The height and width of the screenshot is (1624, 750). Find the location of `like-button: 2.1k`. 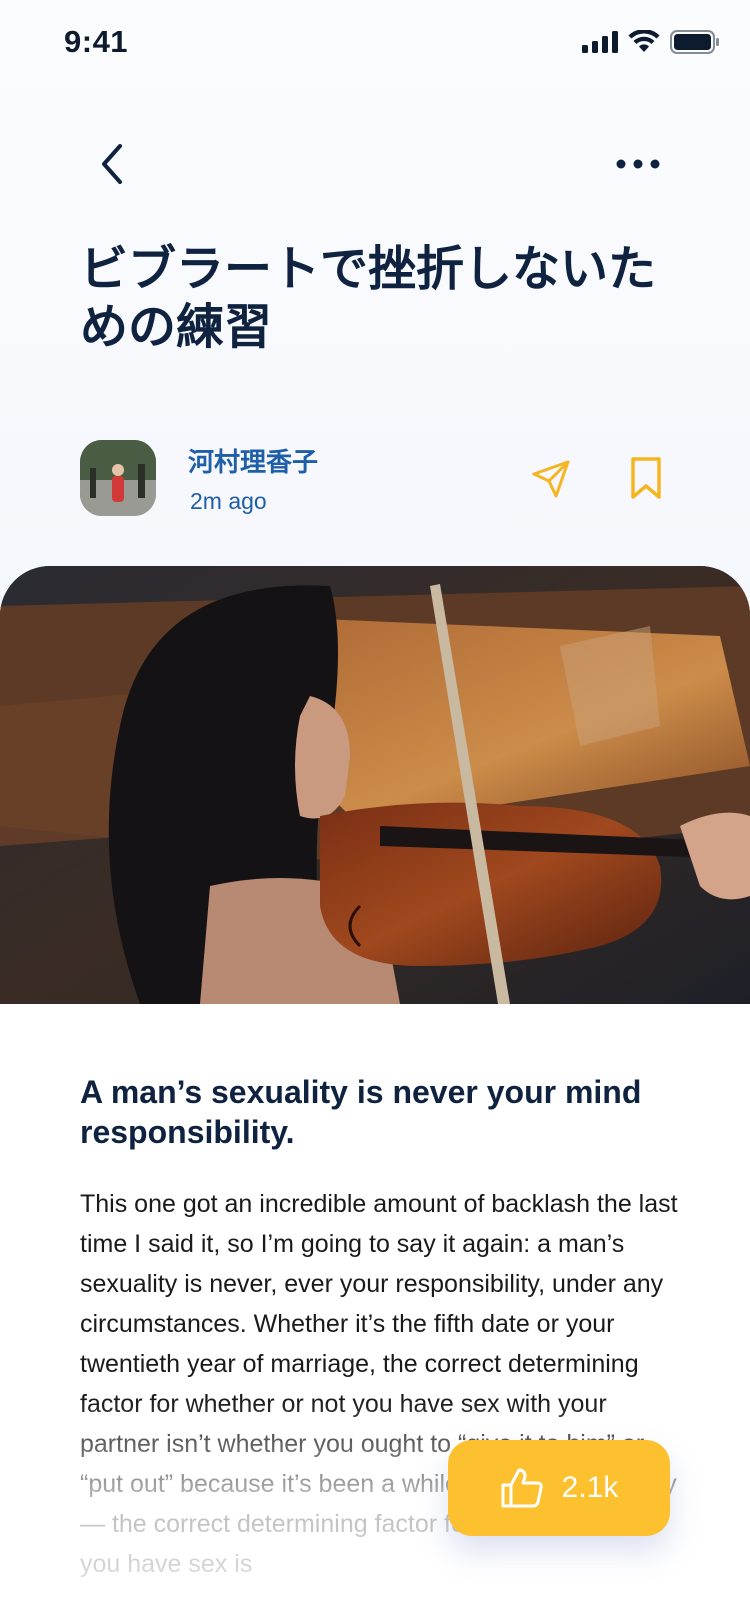

like-button: 2.1k is located at coordinates (559, 1488).